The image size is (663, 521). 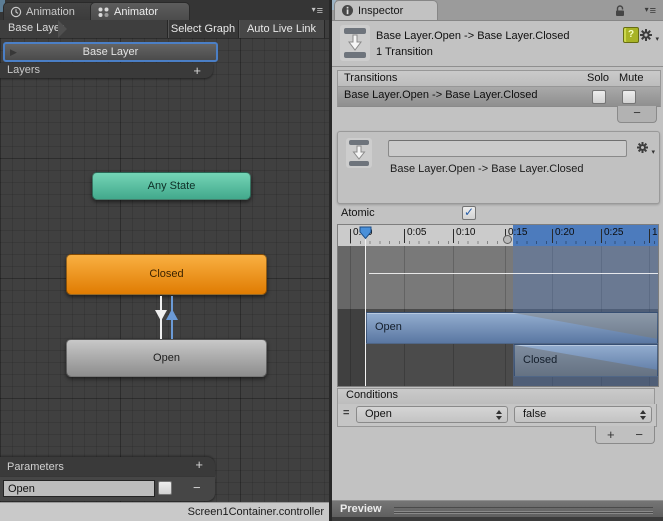 I want to click on inspector-title: Base Layer.Open -> Base Layer.Closed, so click(x=473, y=36).